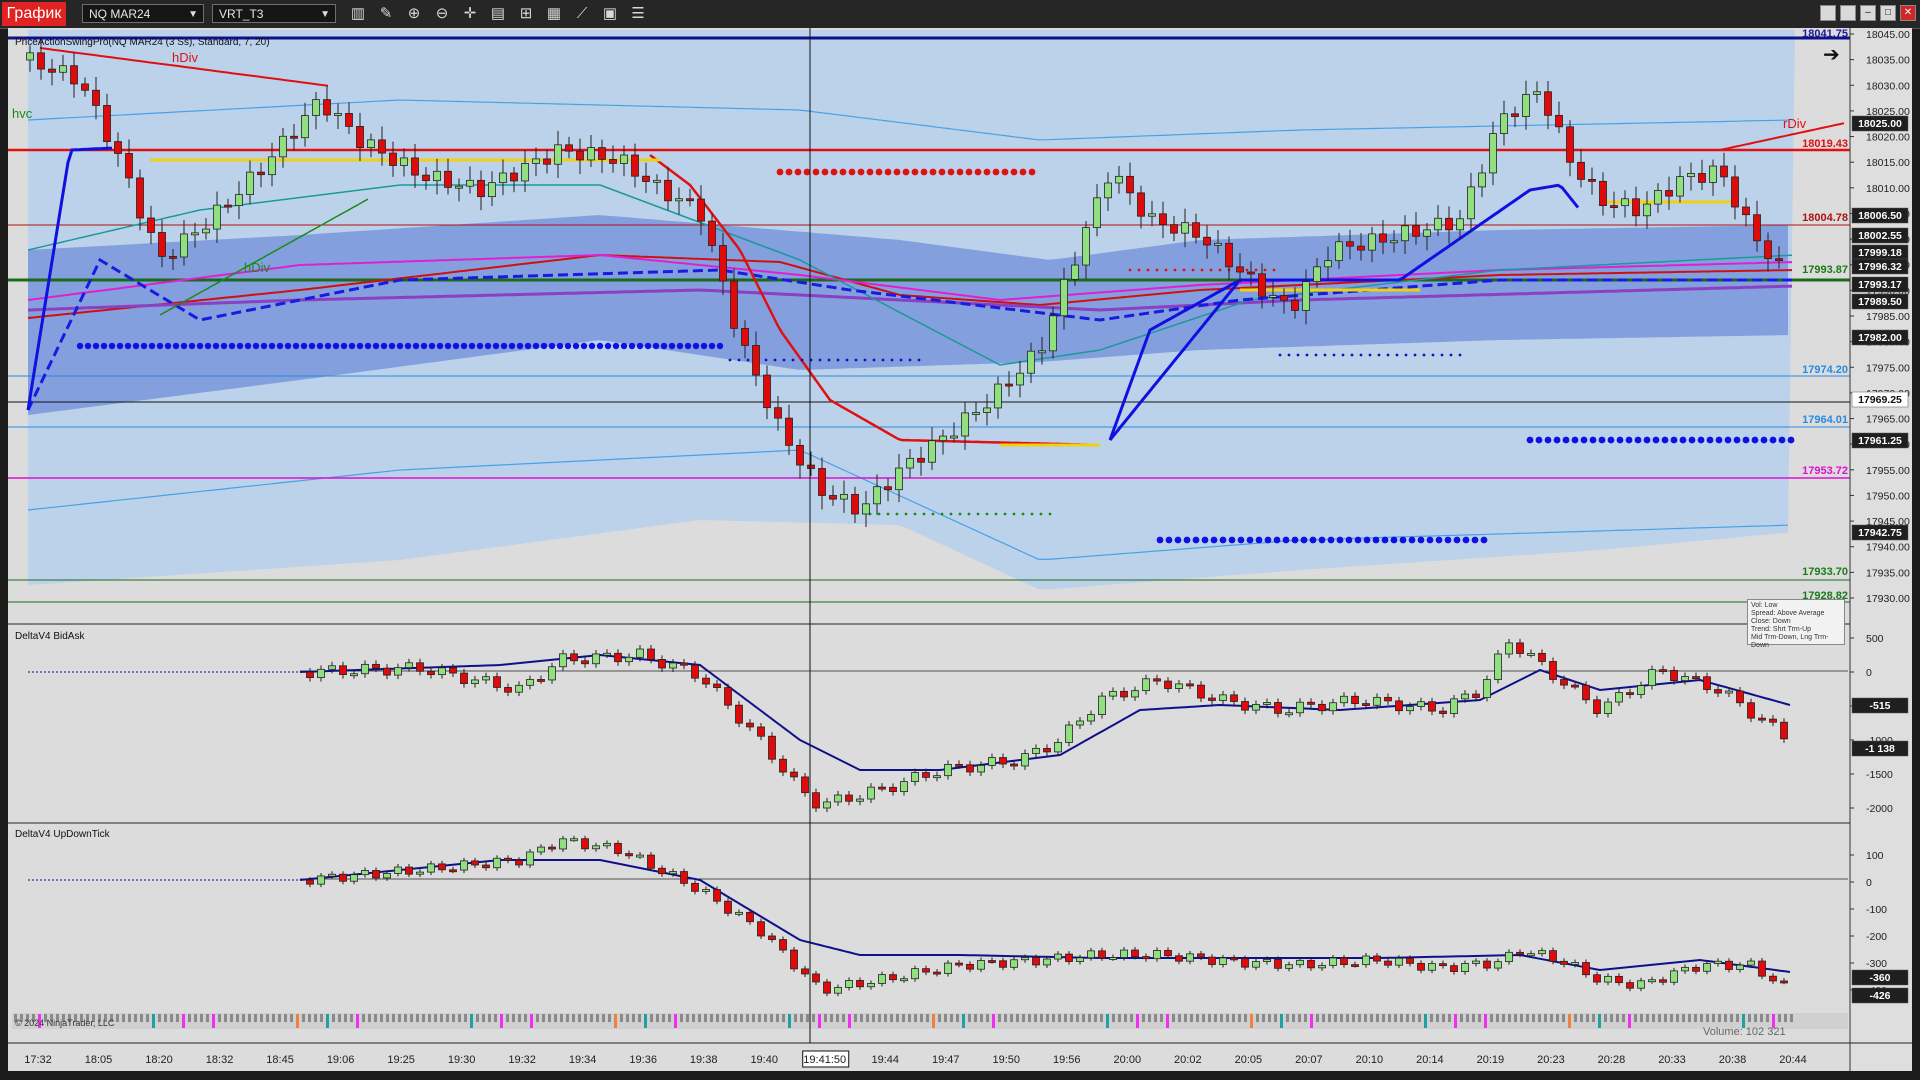  I want to click on divergence-label: hDiv, so click(257, 267).